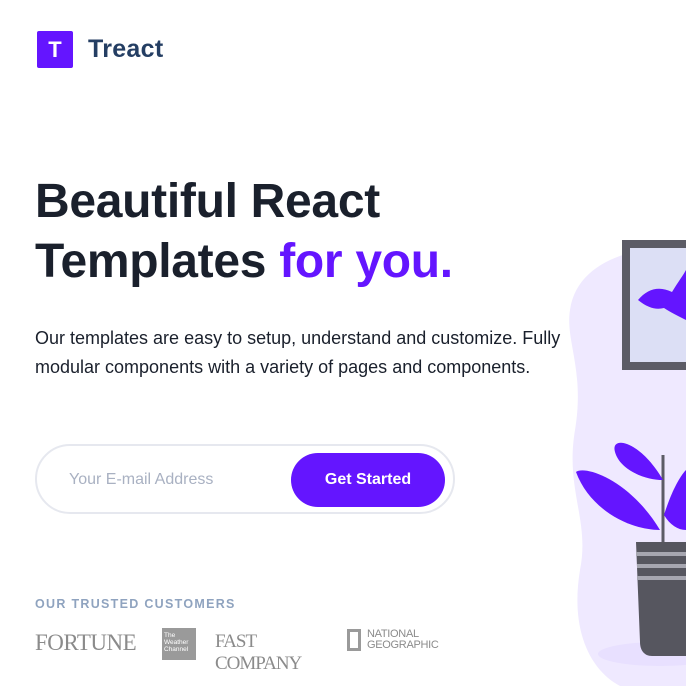 The width and height of the screenshot is (686, 686). What do you see at coordinates (627, 463) in the screenshot?
I see `hero-illustration` at bounding box center [627, 463].